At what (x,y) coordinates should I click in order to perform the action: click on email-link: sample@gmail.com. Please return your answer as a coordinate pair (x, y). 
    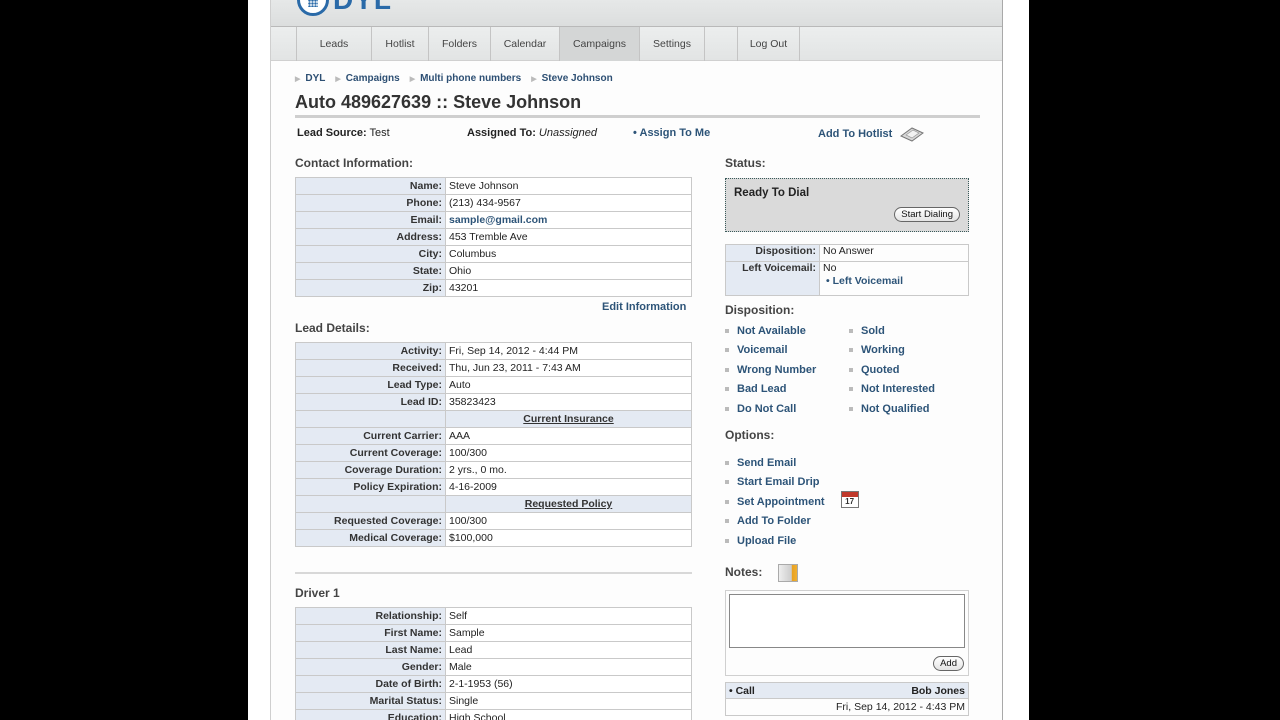
    Looking at the image, I should click on (498, 220).